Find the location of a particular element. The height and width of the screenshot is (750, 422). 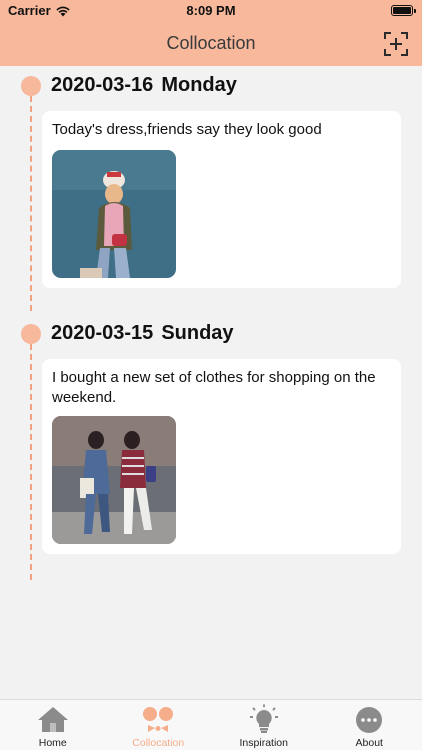

page-title: Collocation is located at coordinates (211, 43).